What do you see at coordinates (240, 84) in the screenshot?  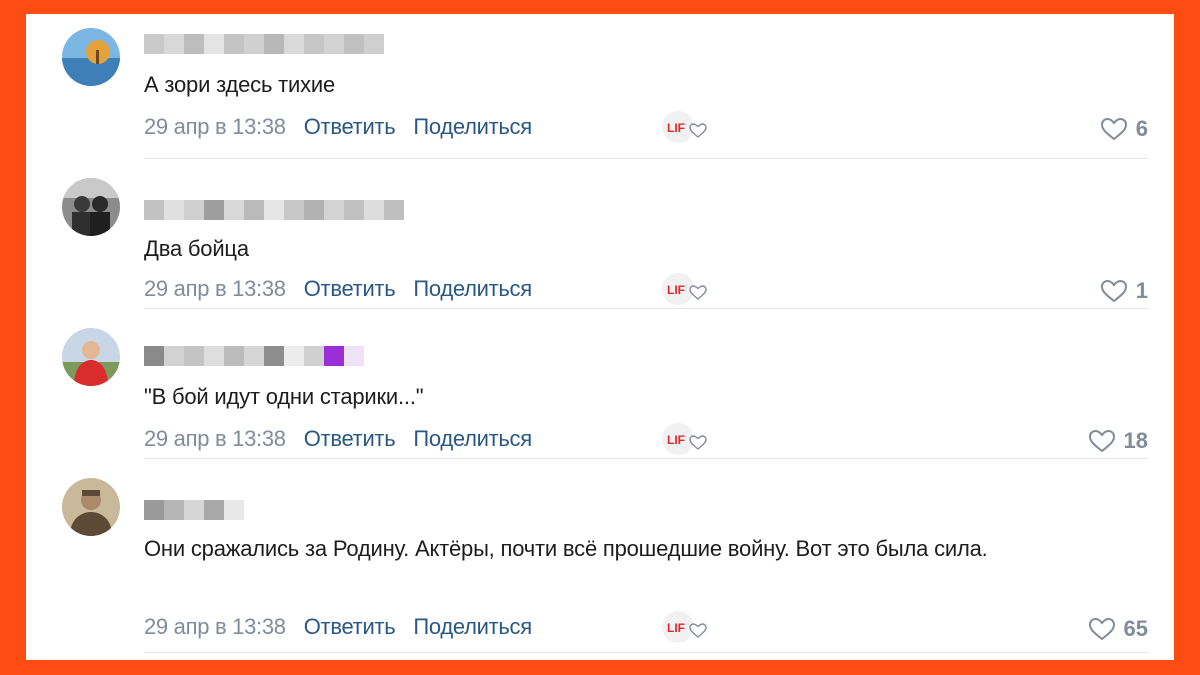 I see `comment-text: А зори здесь тихие` at bounding box center [240, 84].